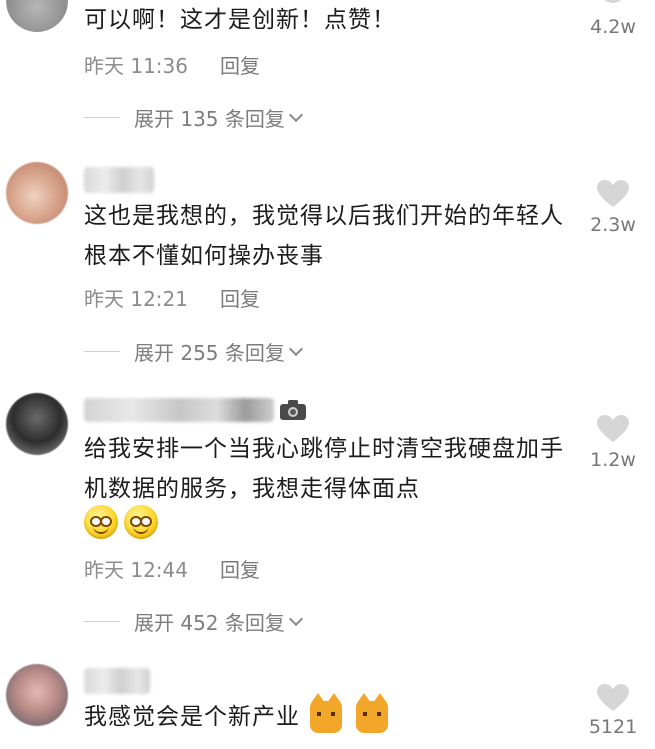 The width and height of the screenshot is (655, 749). Describe the element at coordinates (136, 299) in the screenshot. I see `comment-time: 昨天 12:21` at that location.